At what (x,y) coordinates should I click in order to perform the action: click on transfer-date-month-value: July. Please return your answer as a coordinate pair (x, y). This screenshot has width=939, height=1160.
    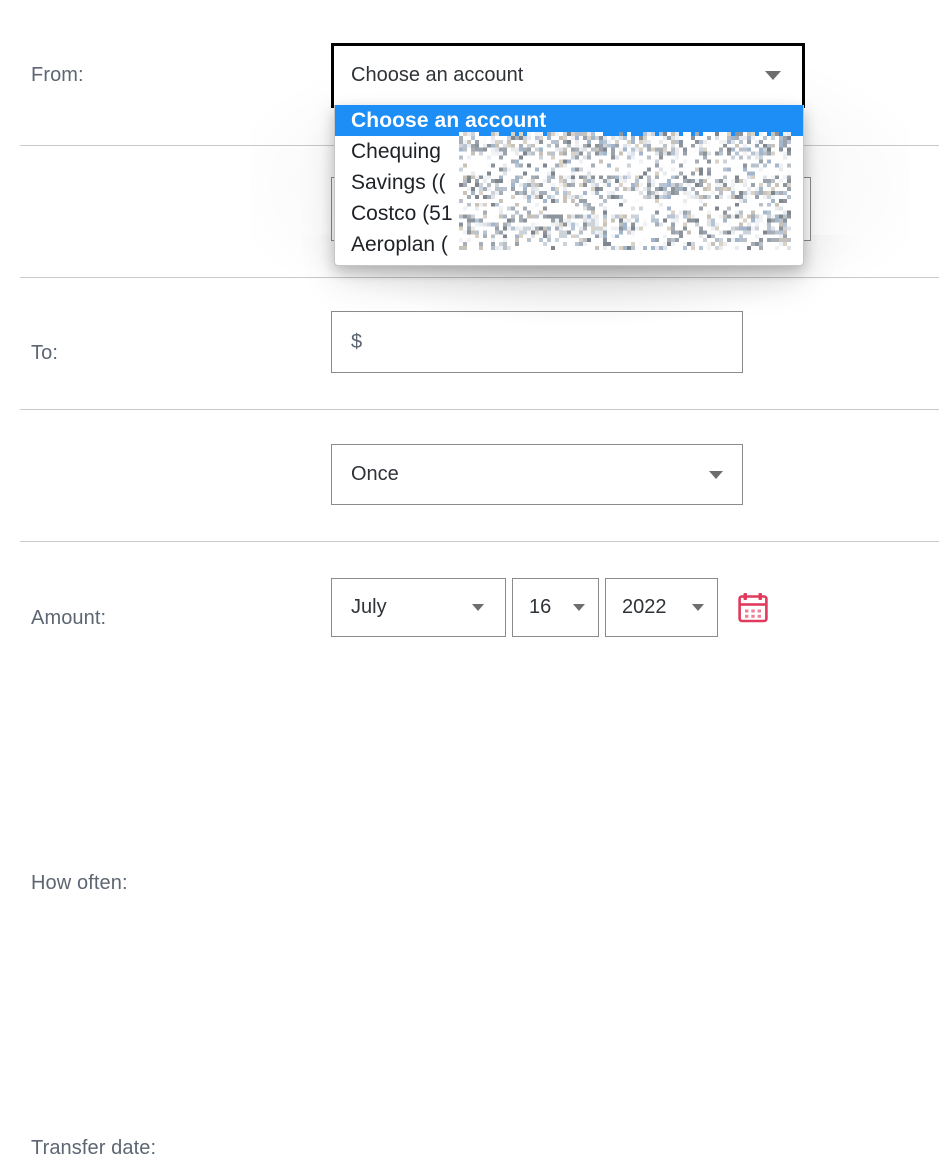
    Looking at the image, I should click on (369, 607).